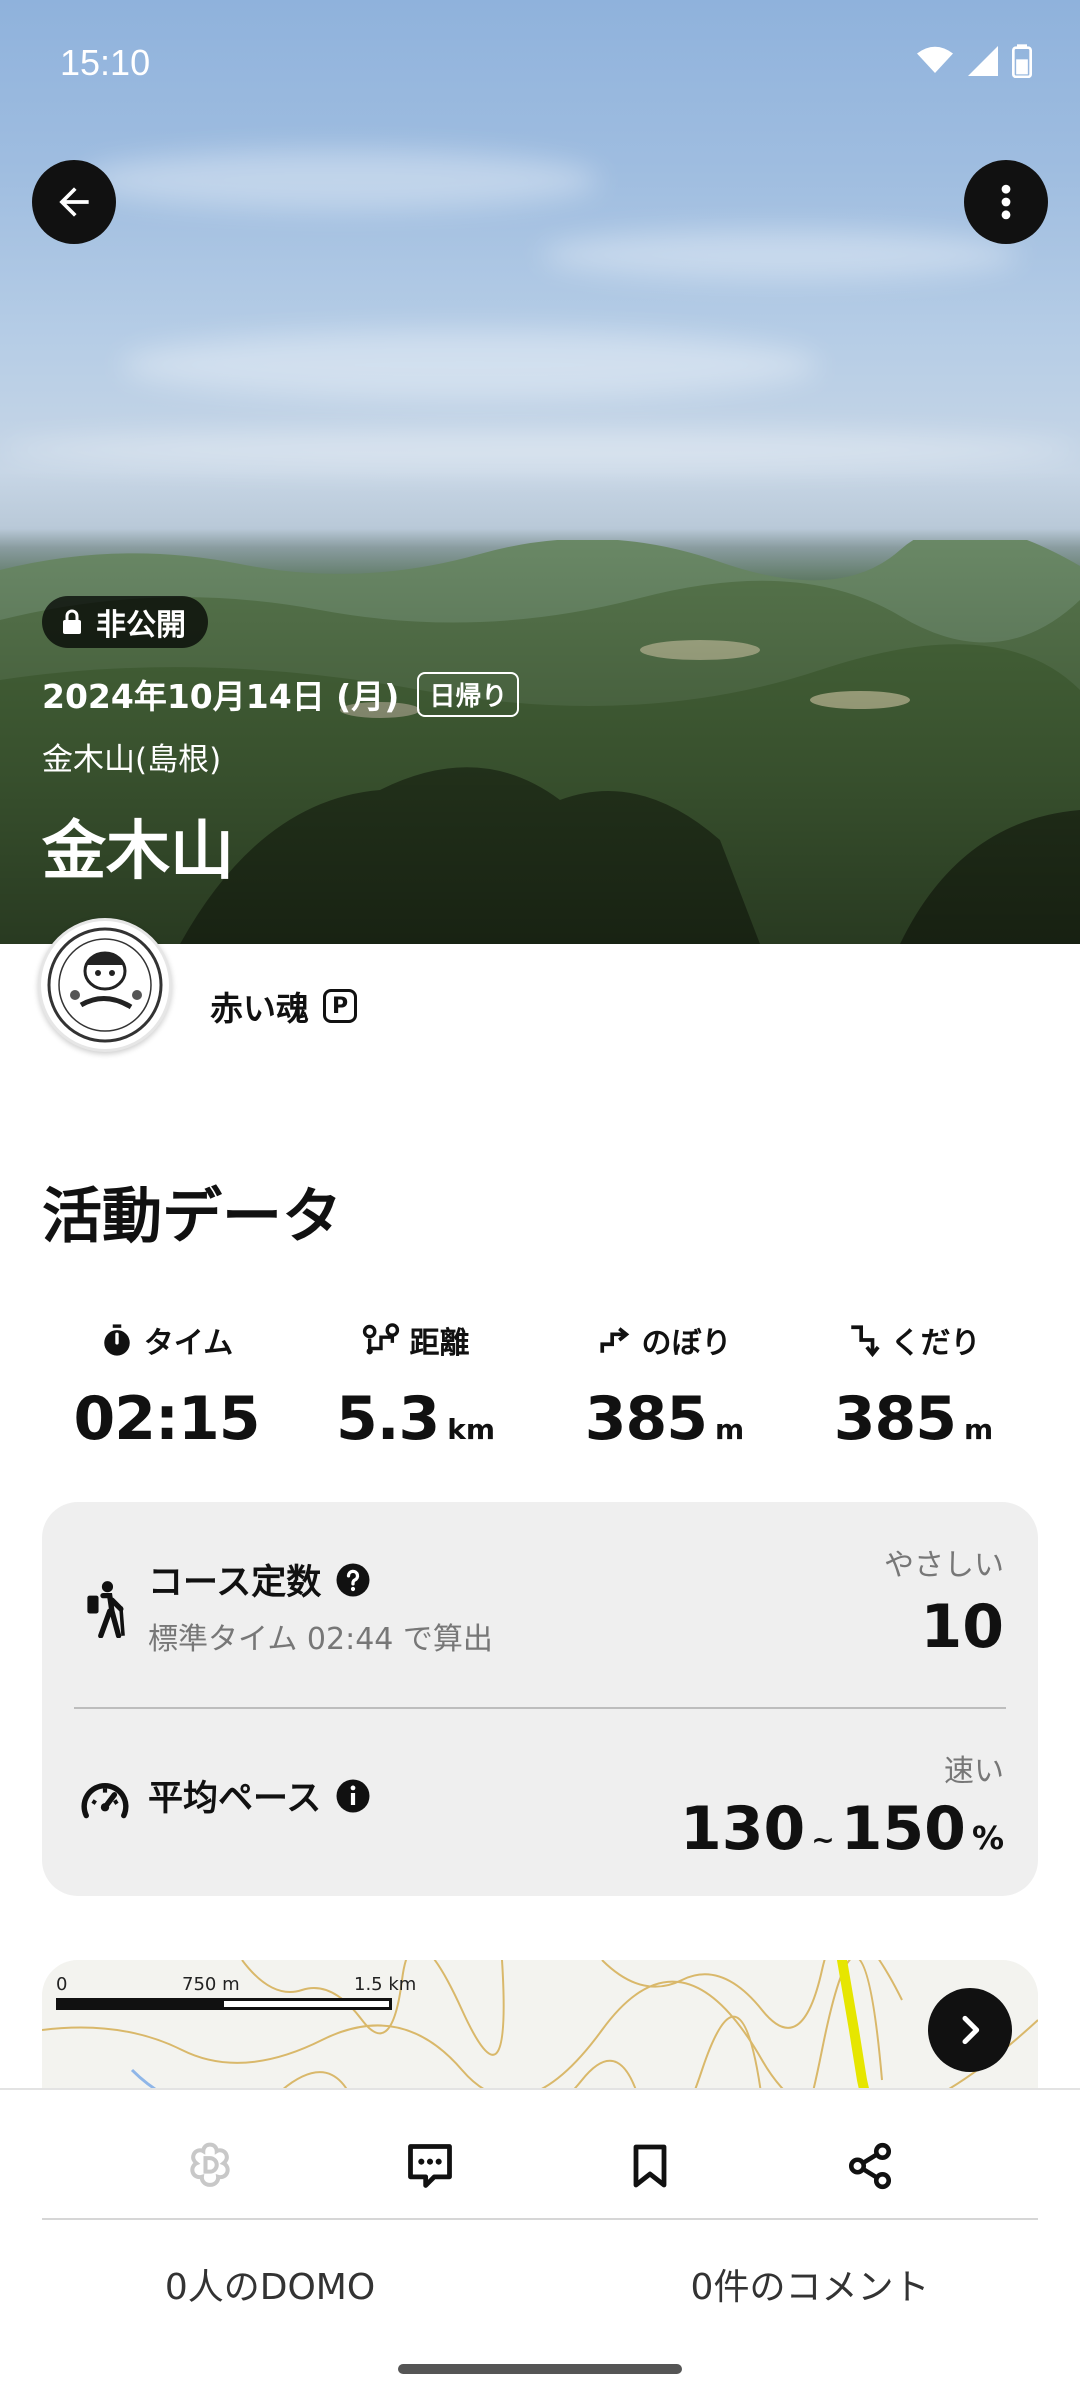 Image resolution: width=1080 pixels, height=2400 pixels. I want to click on average-pace-row: 平均ペース 速い 130 ~ 150 %, so click(540, 1808).